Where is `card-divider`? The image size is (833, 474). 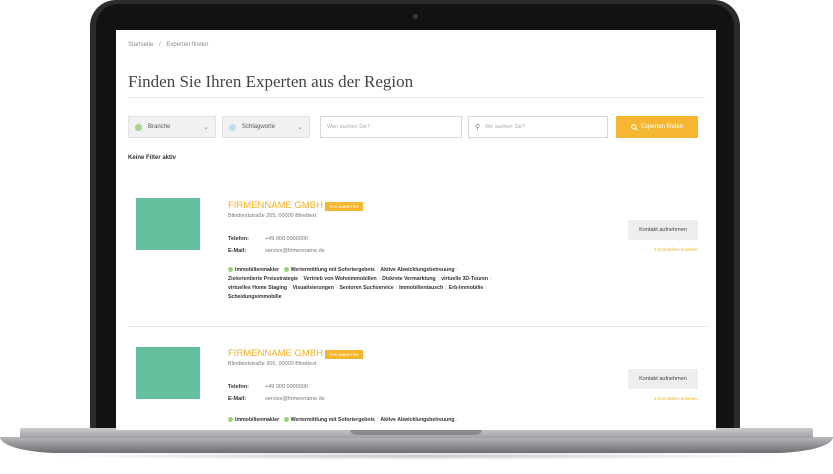
card-divider is located at coordinates (418, 326).